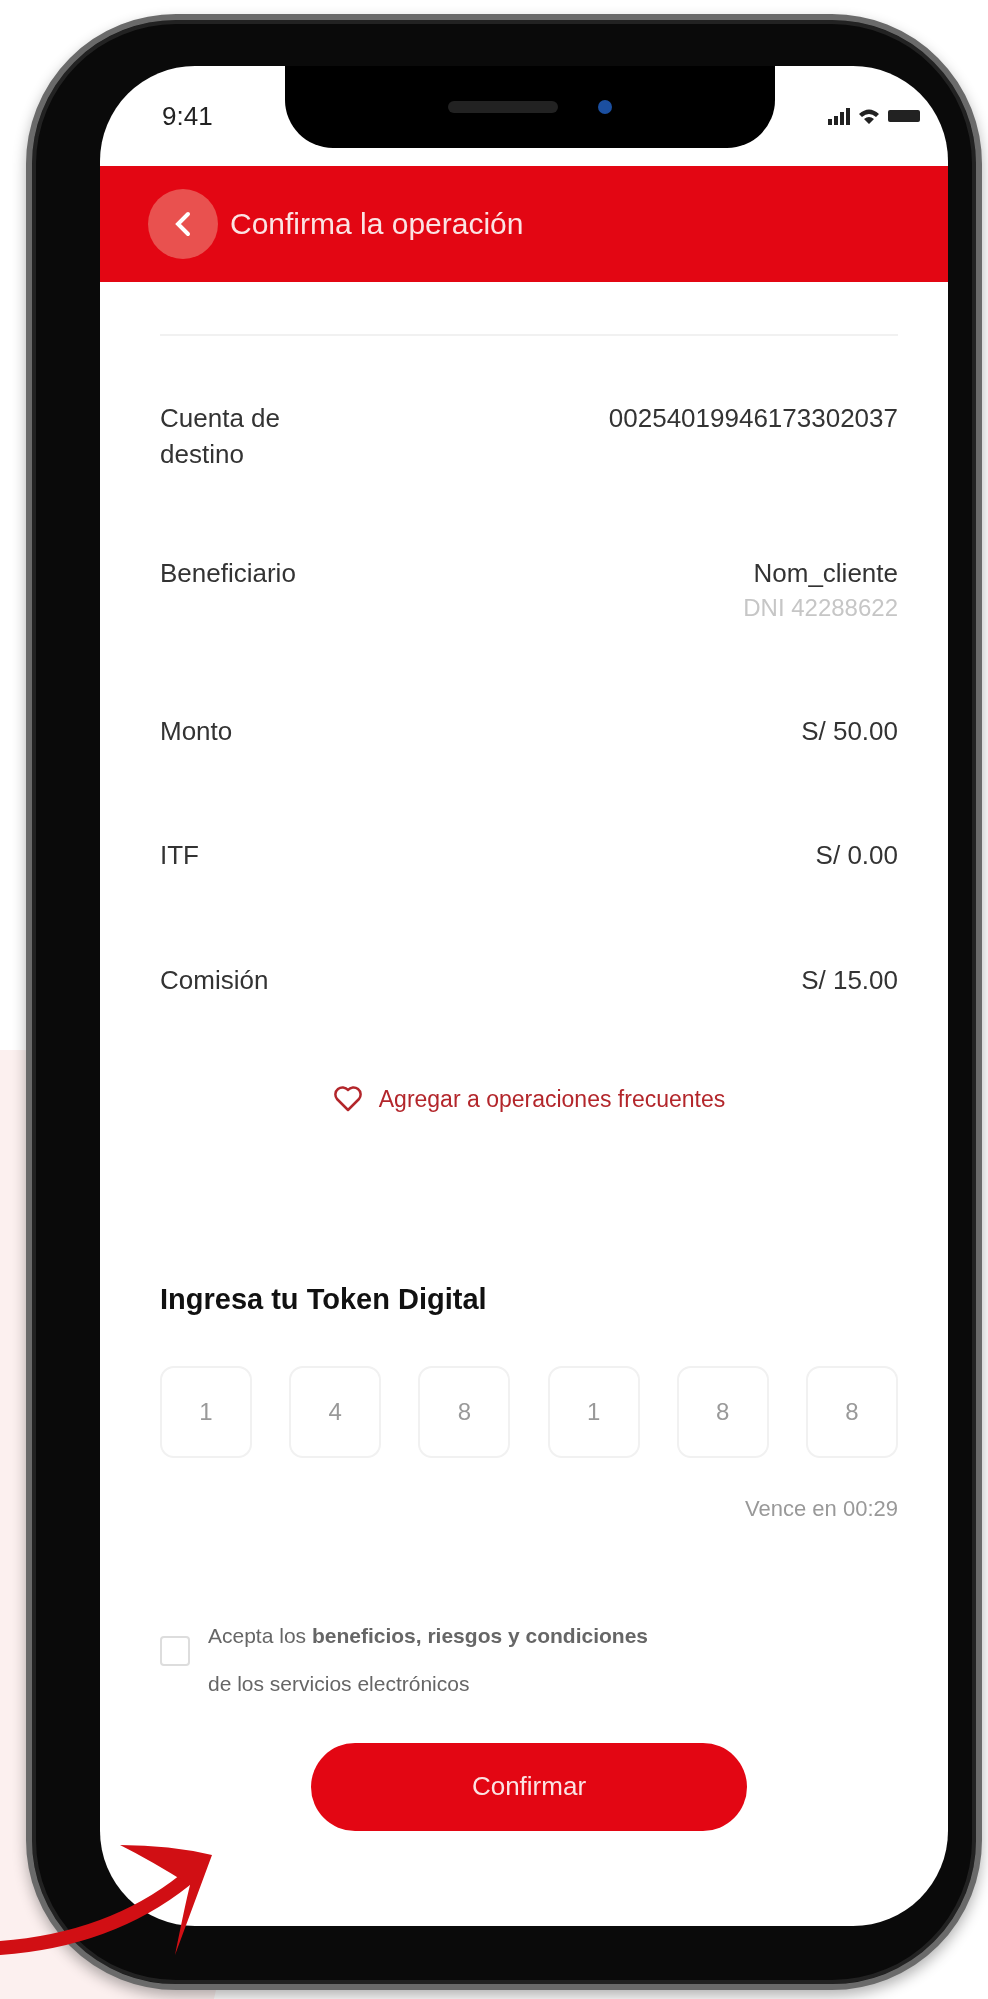 This screenshot has height=1999, width=988. I want to click on detail-label: Cuenta de destino, so click(220, 437).